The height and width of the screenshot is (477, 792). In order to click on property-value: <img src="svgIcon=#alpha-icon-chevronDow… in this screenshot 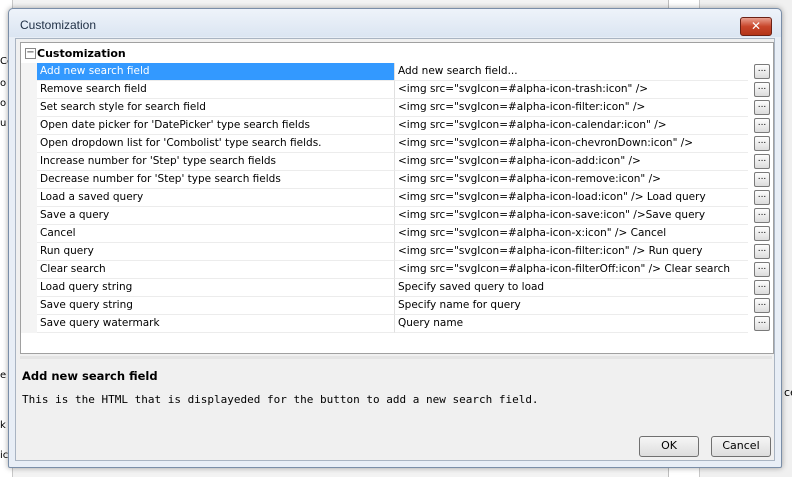, I will do `click(571, 144)`.